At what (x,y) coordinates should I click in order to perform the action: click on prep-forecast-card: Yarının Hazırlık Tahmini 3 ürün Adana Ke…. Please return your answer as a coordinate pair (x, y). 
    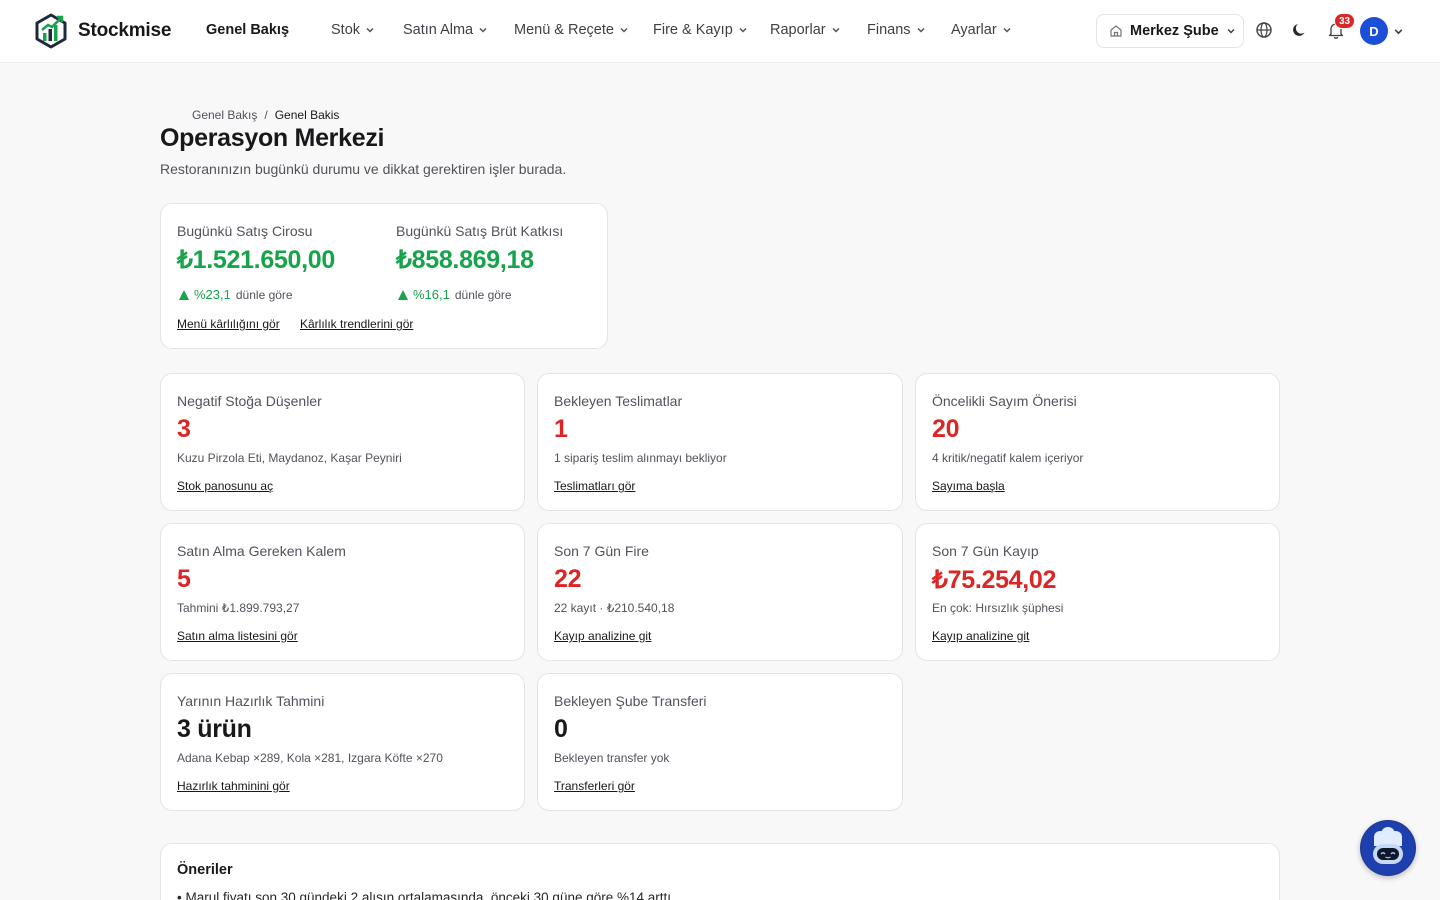
    Looking at the image, I should click on (342, 742).